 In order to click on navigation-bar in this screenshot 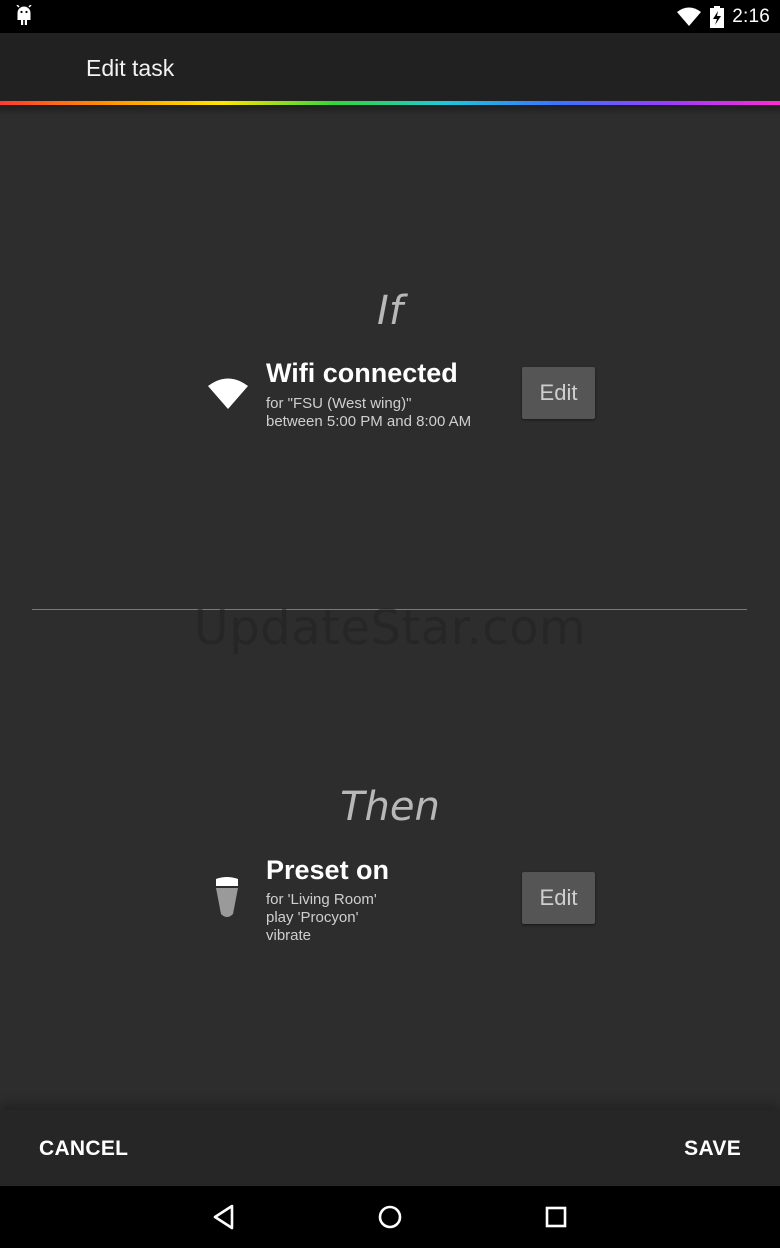, I will do `click(390, 1217)`.